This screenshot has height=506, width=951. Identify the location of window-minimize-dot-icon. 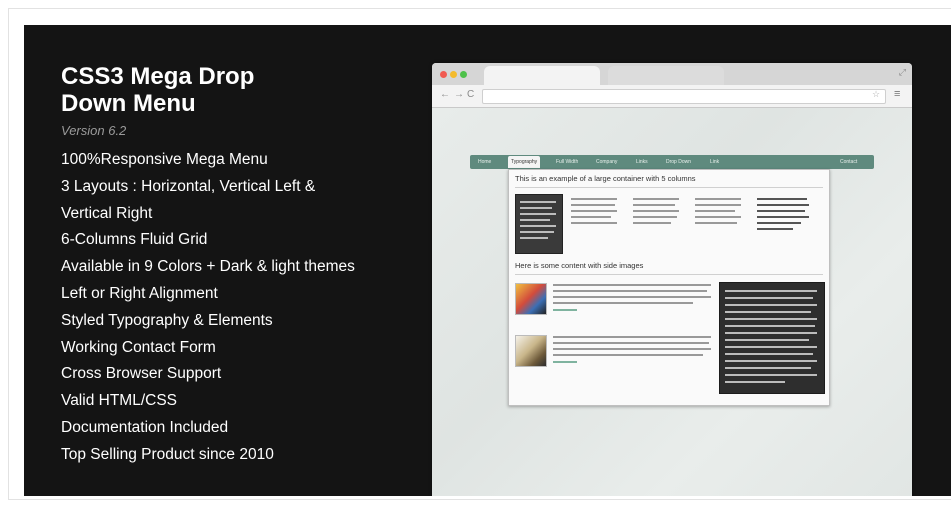
(453, 74).